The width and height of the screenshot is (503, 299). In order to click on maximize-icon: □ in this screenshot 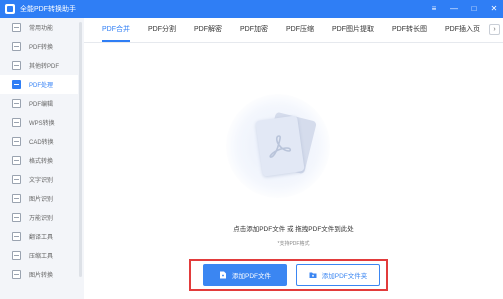, I will do `click(474, 9)`.